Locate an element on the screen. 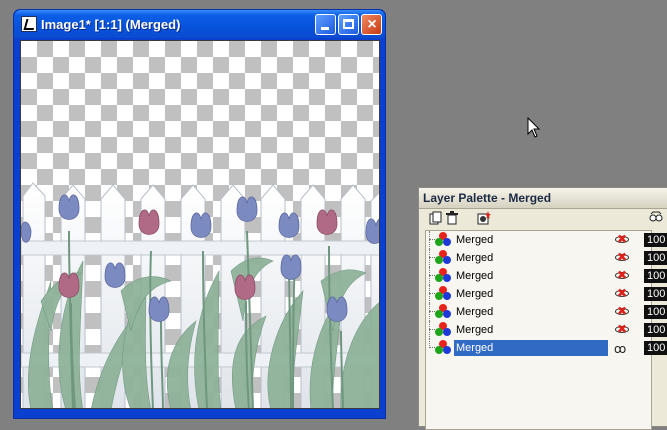 The width and height of the screenshot is (667, 430). minimize-button is located at coordinates (325, 24).